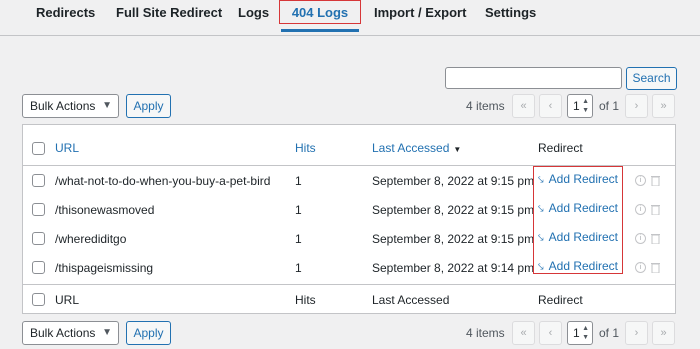  I want to click on tab-logs: Logs, so click(253, 16).